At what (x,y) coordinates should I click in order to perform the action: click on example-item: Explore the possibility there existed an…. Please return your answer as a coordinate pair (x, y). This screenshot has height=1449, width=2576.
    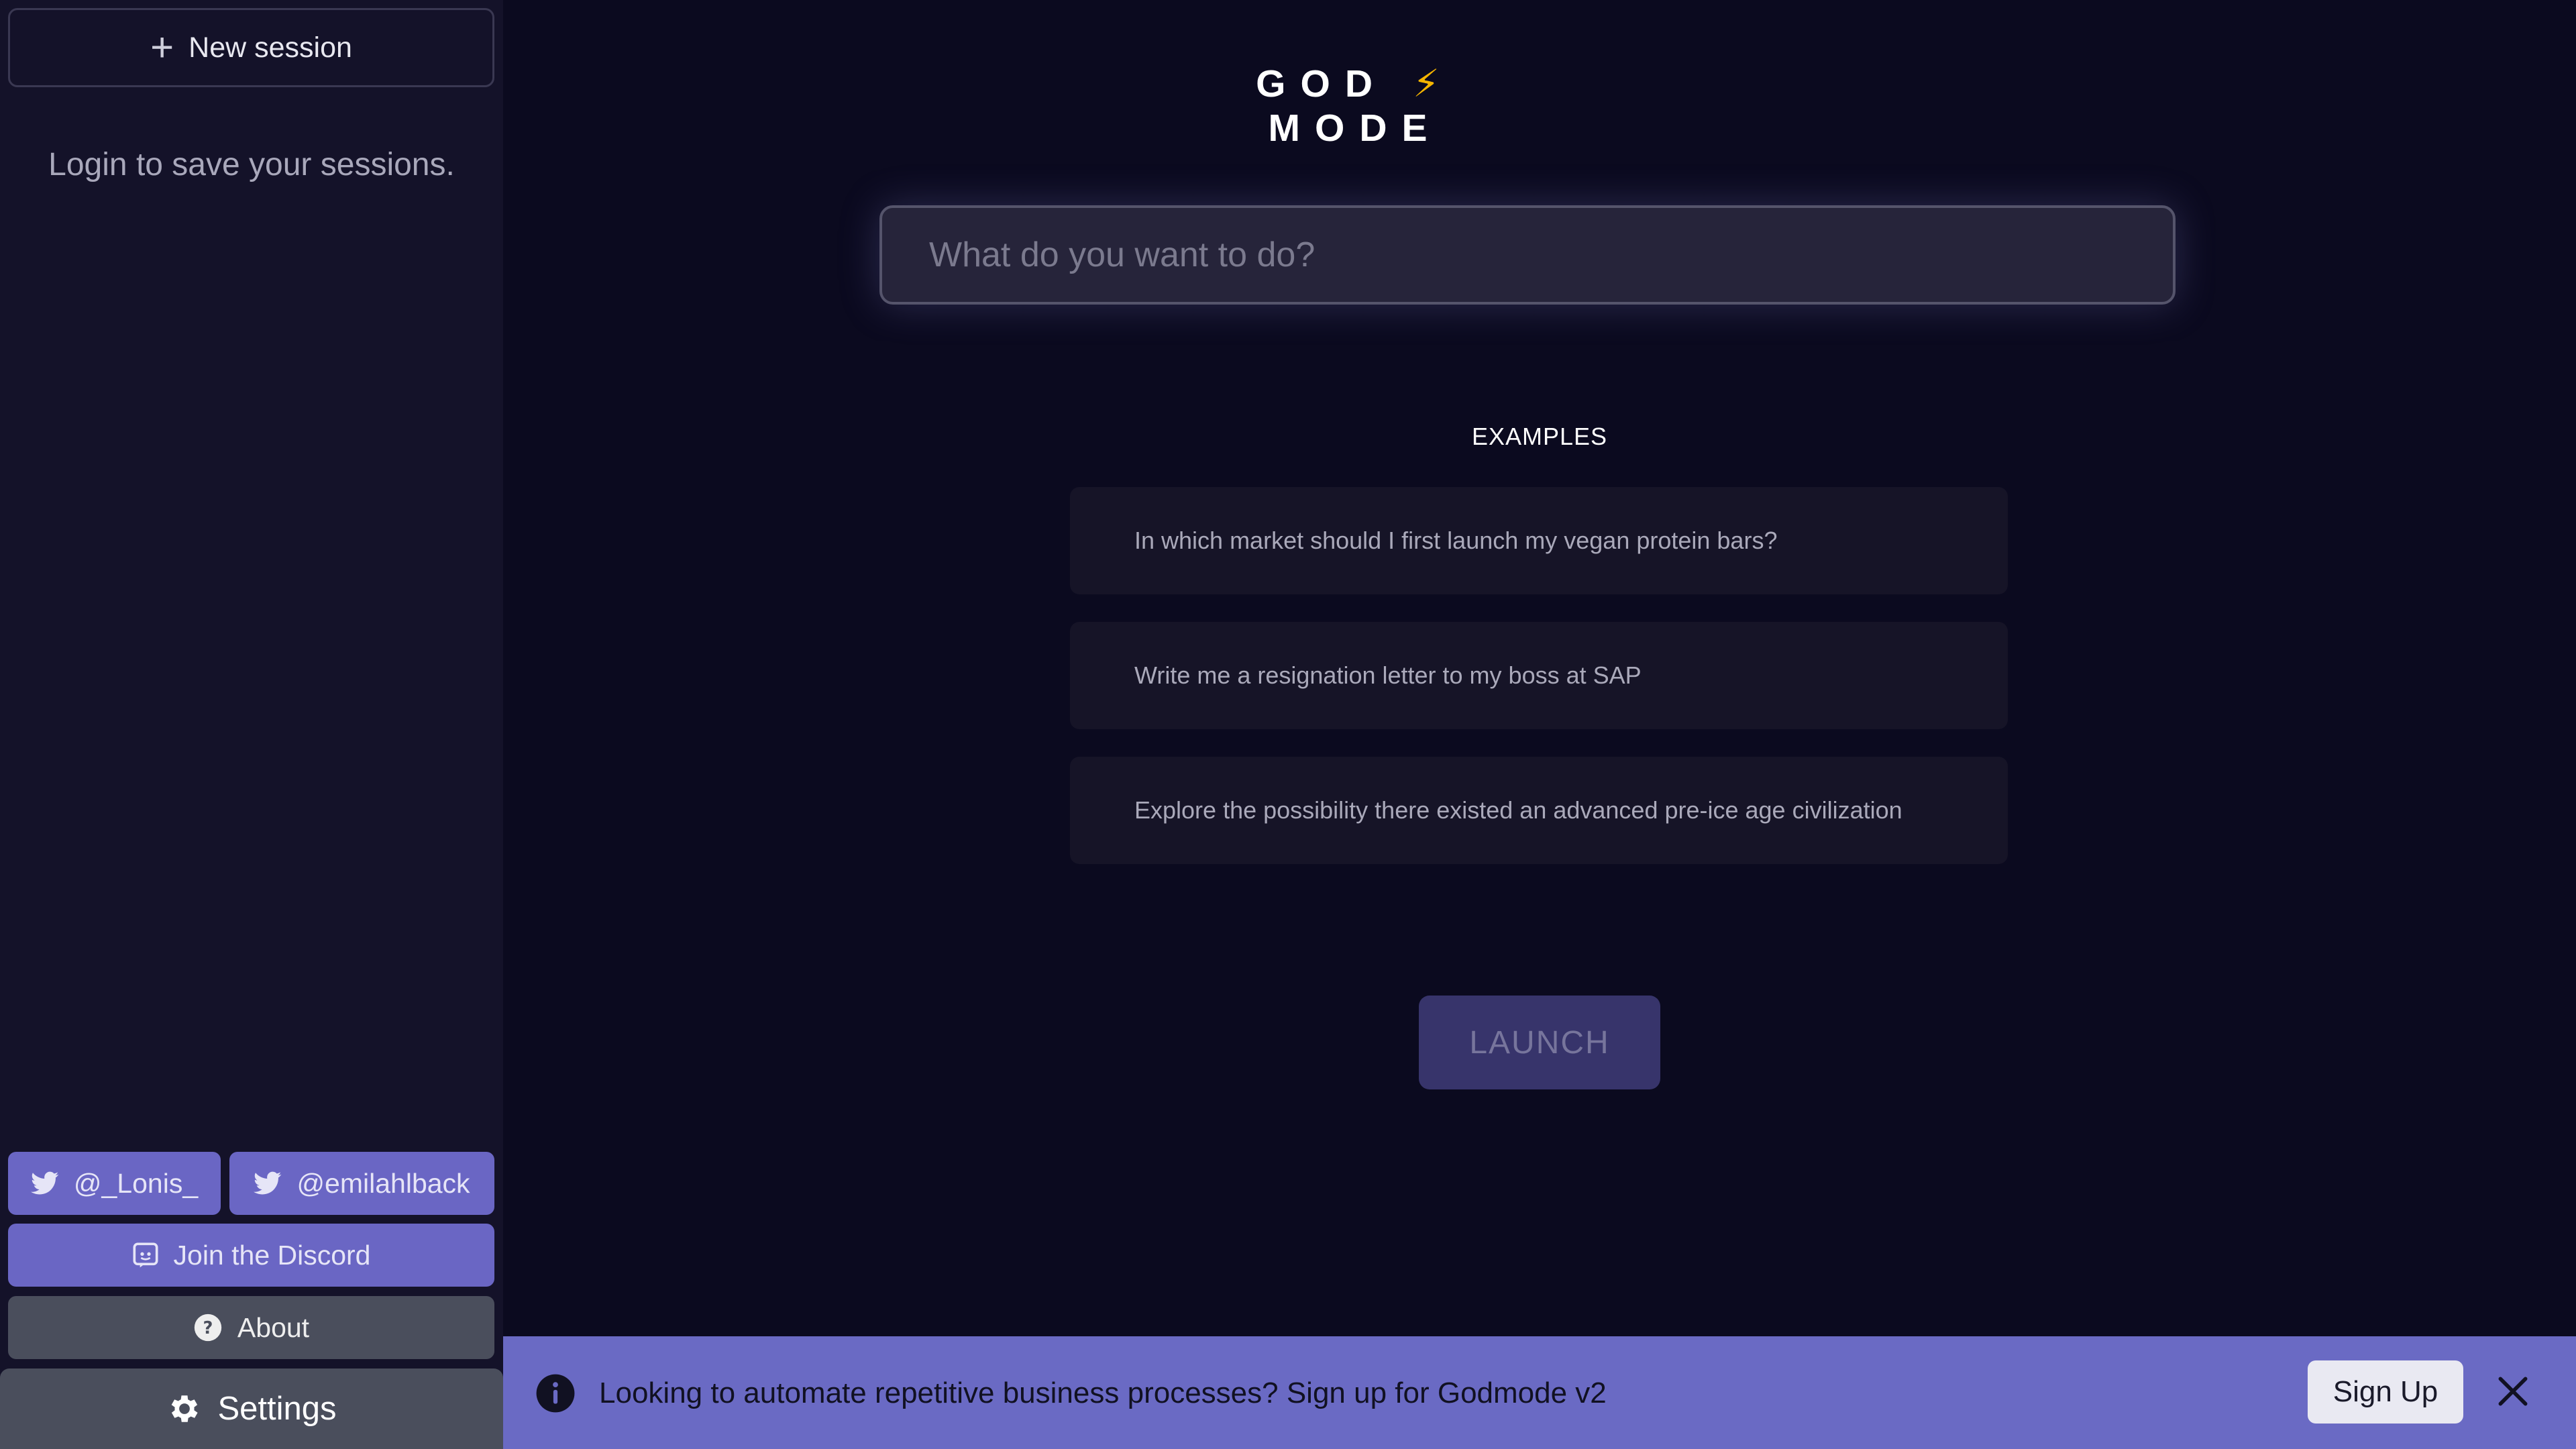
    Looking at the image, I should click on (1539, 810).